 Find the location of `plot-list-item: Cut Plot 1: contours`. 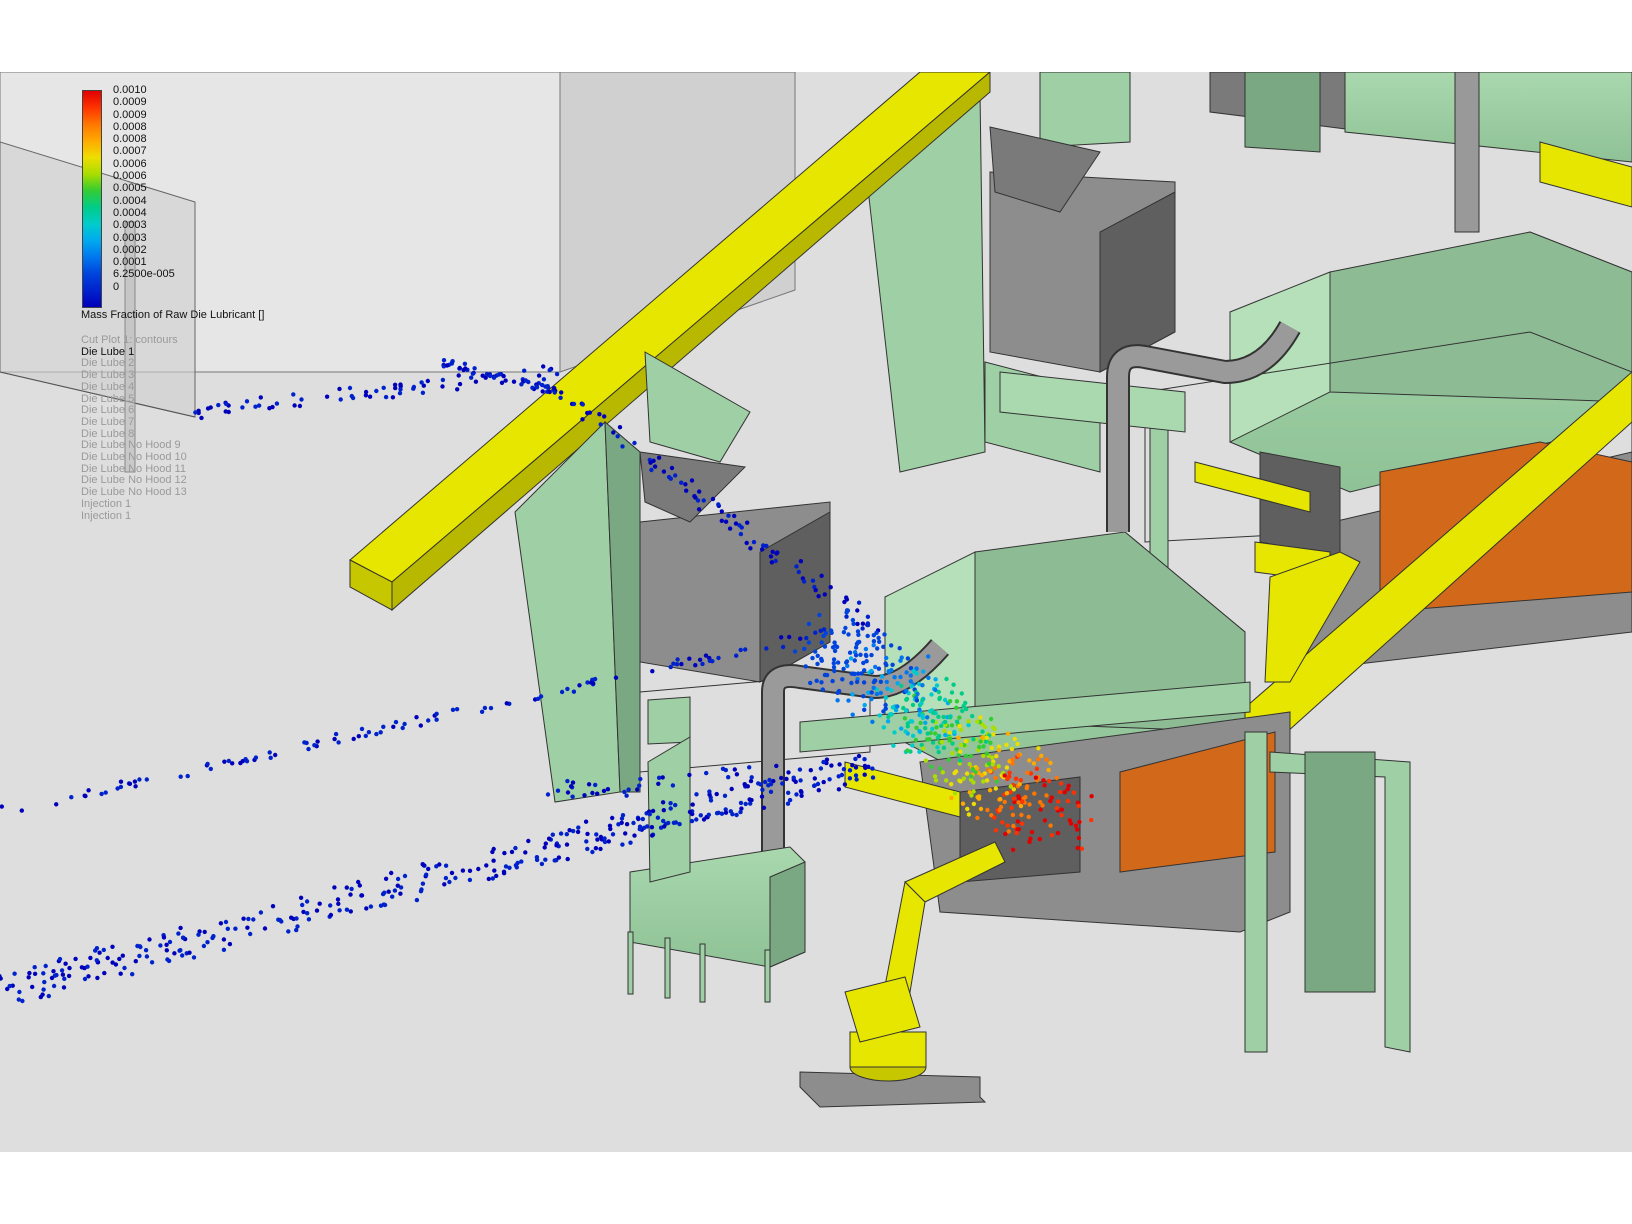

plot-list-item: Cut Plot 1: contours is located at coordinates (134, 340).